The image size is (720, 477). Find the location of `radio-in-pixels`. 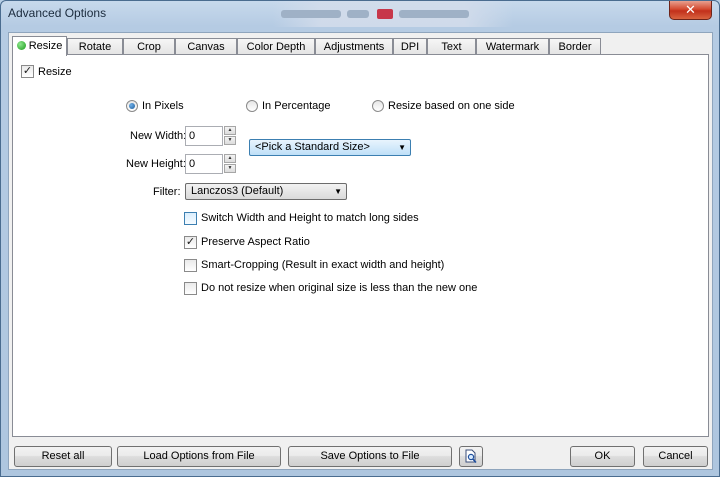

radio-in-pixels is located at coordinates (132, 106).